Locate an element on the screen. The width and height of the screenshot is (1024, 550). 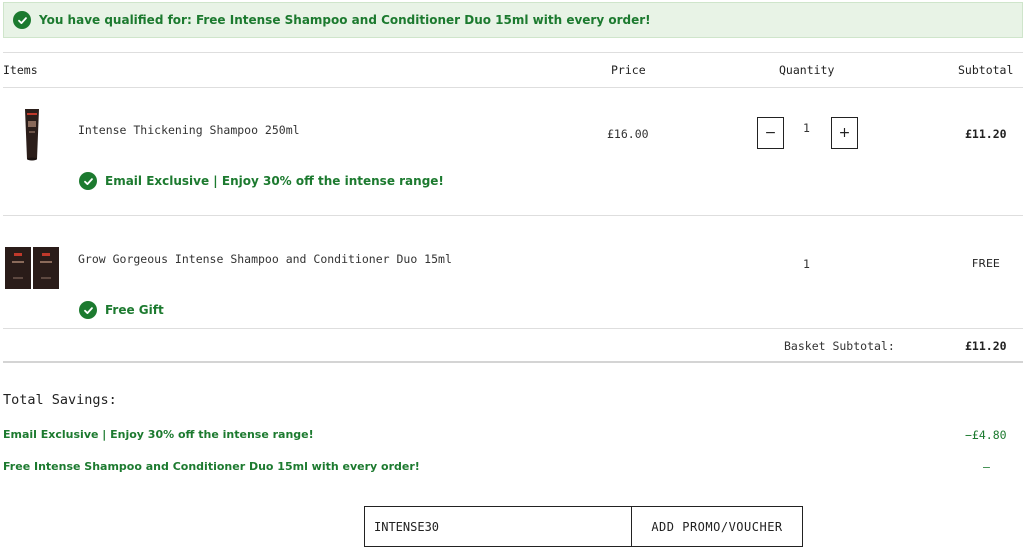
header-price: Price is located at coordinates (628, 70).